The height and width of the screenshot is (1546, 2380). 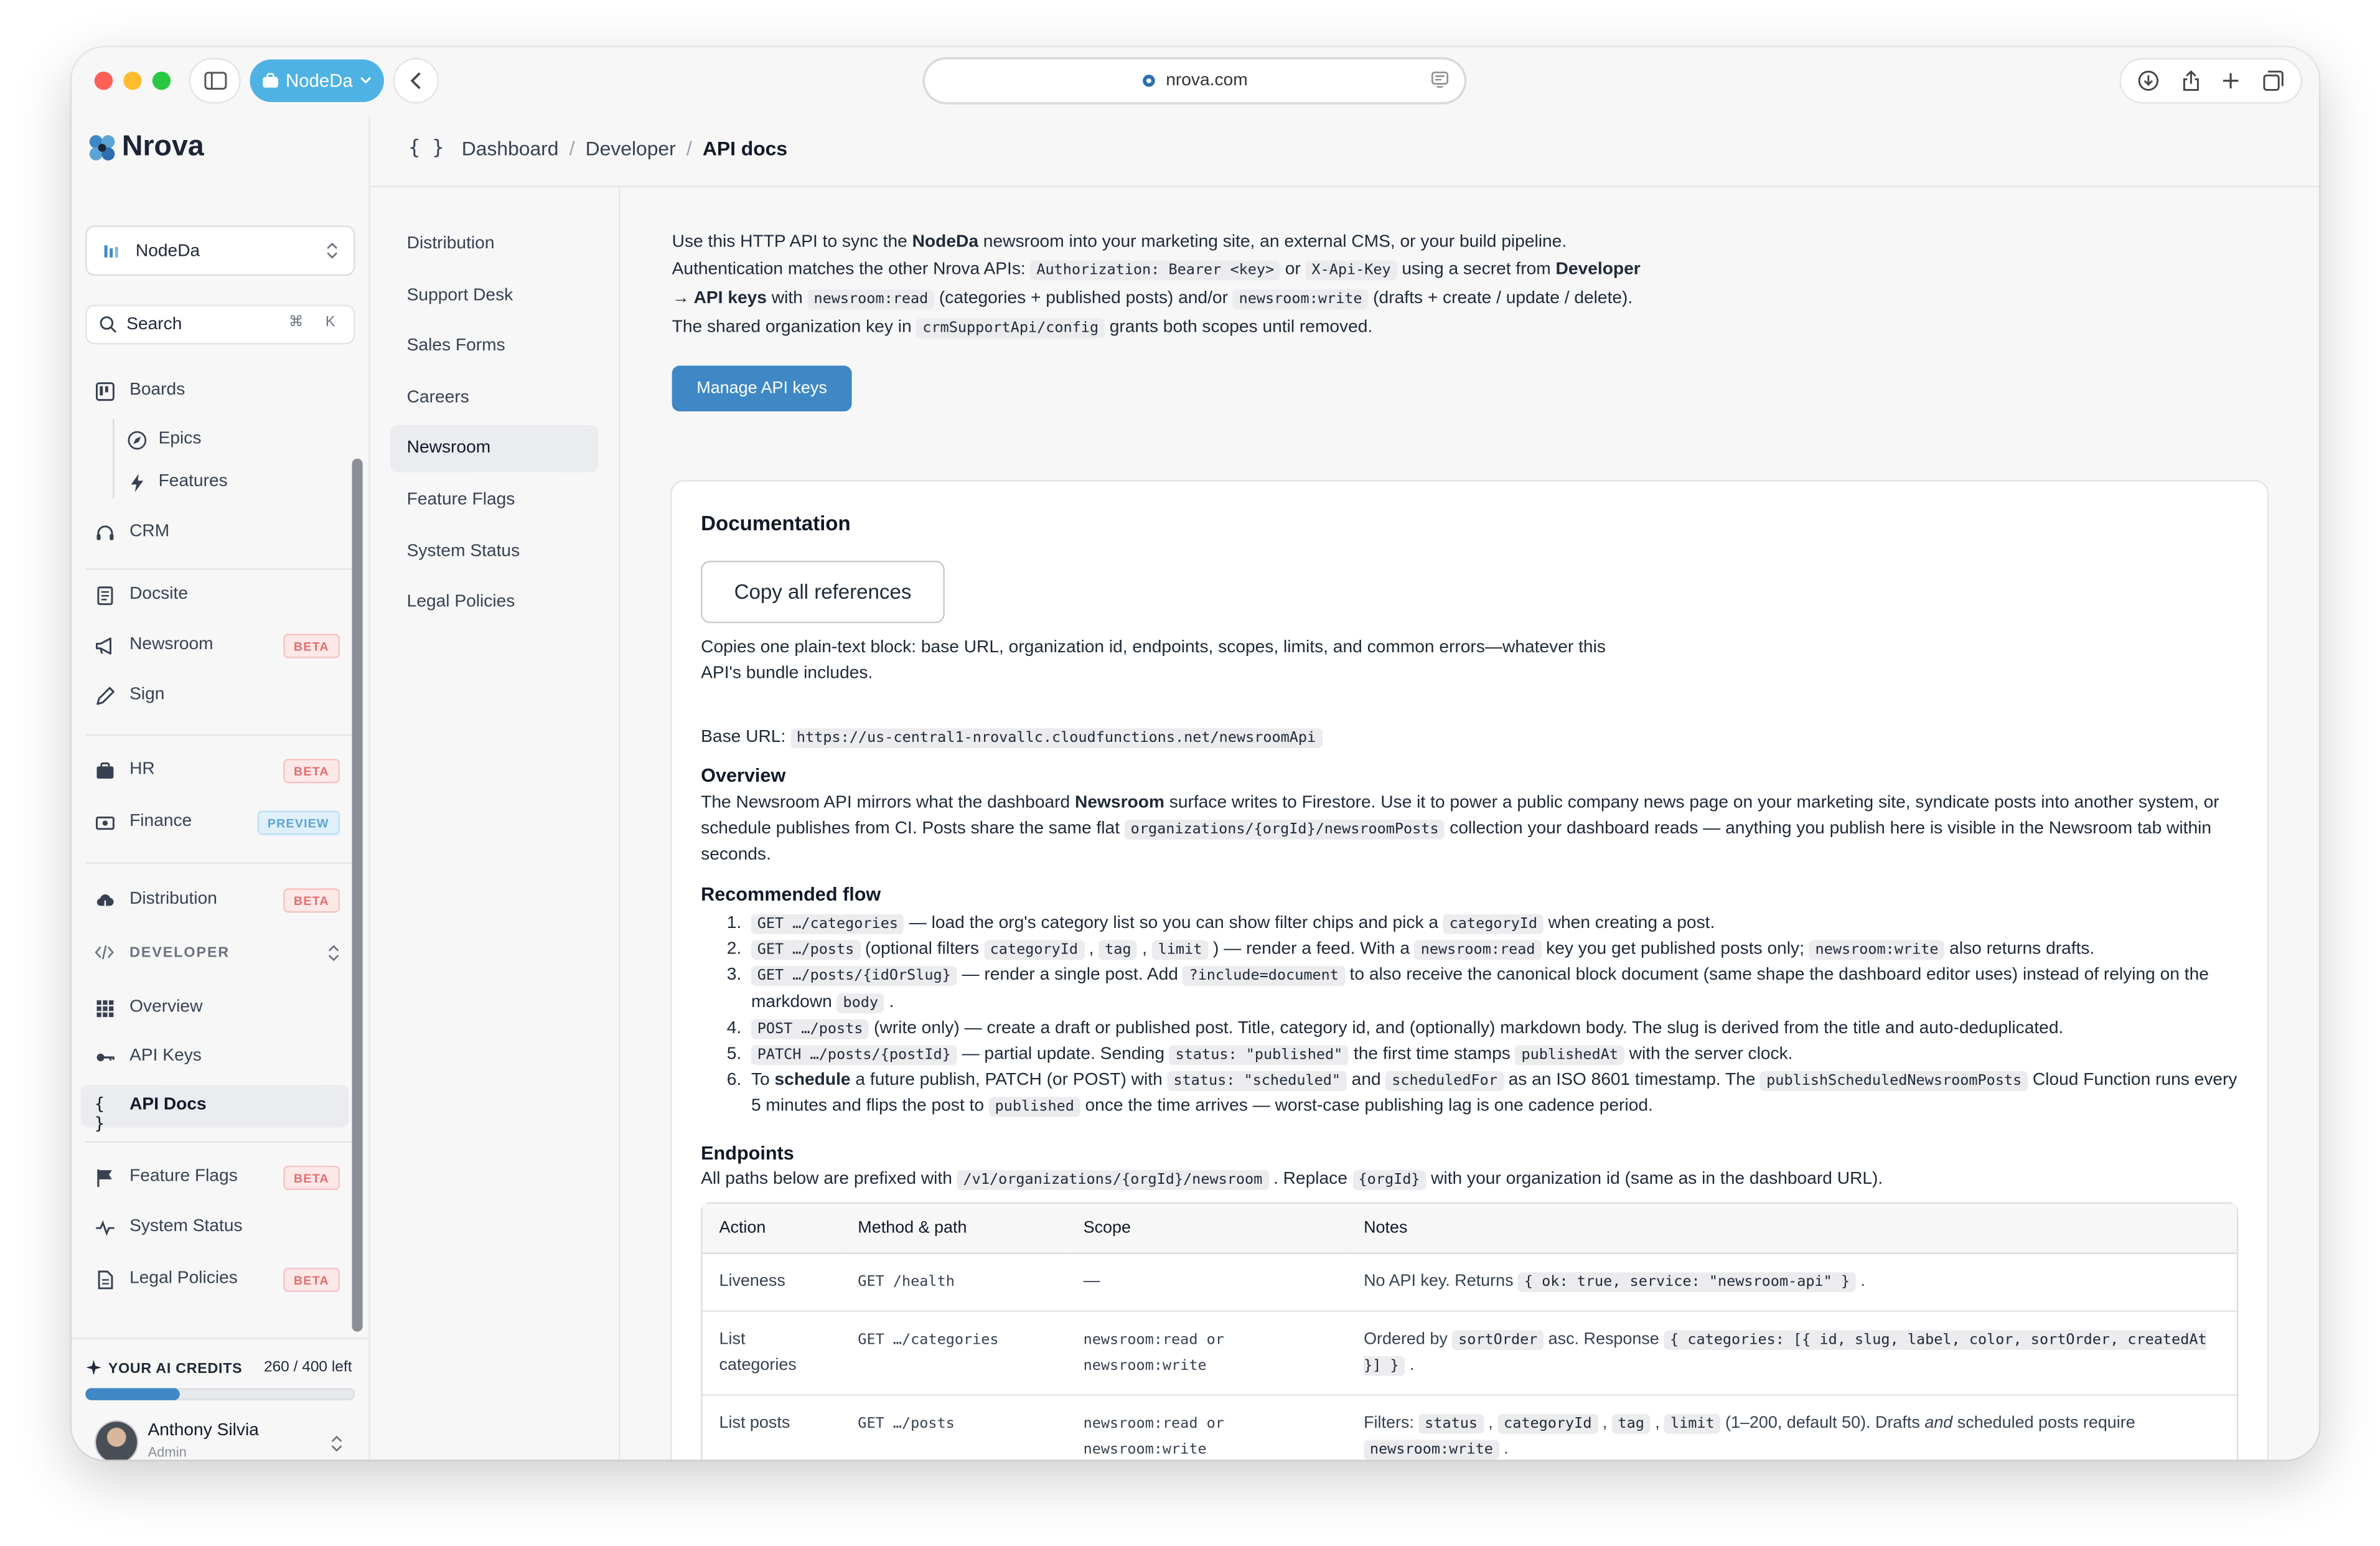 I want to click on docs-nav-system-status: System Status, so click(x=495, y=552).